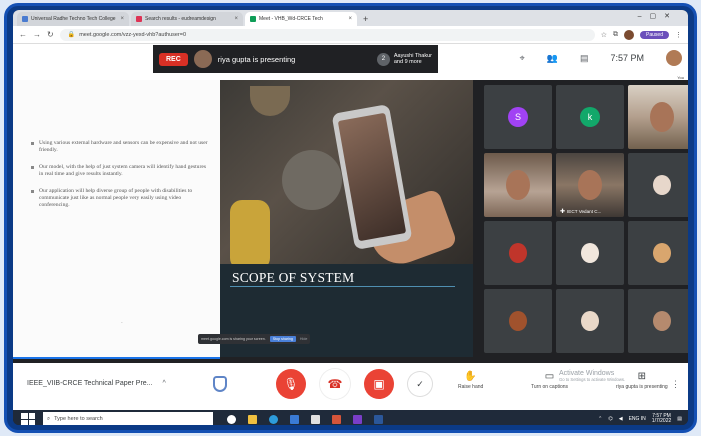 Image resolution: width=701 pixels, height=436 pixels. What do you see at coordinates (621, 419) in the screenshot?
I see `volume-icon: ◀` at bounding box center [621, 419].